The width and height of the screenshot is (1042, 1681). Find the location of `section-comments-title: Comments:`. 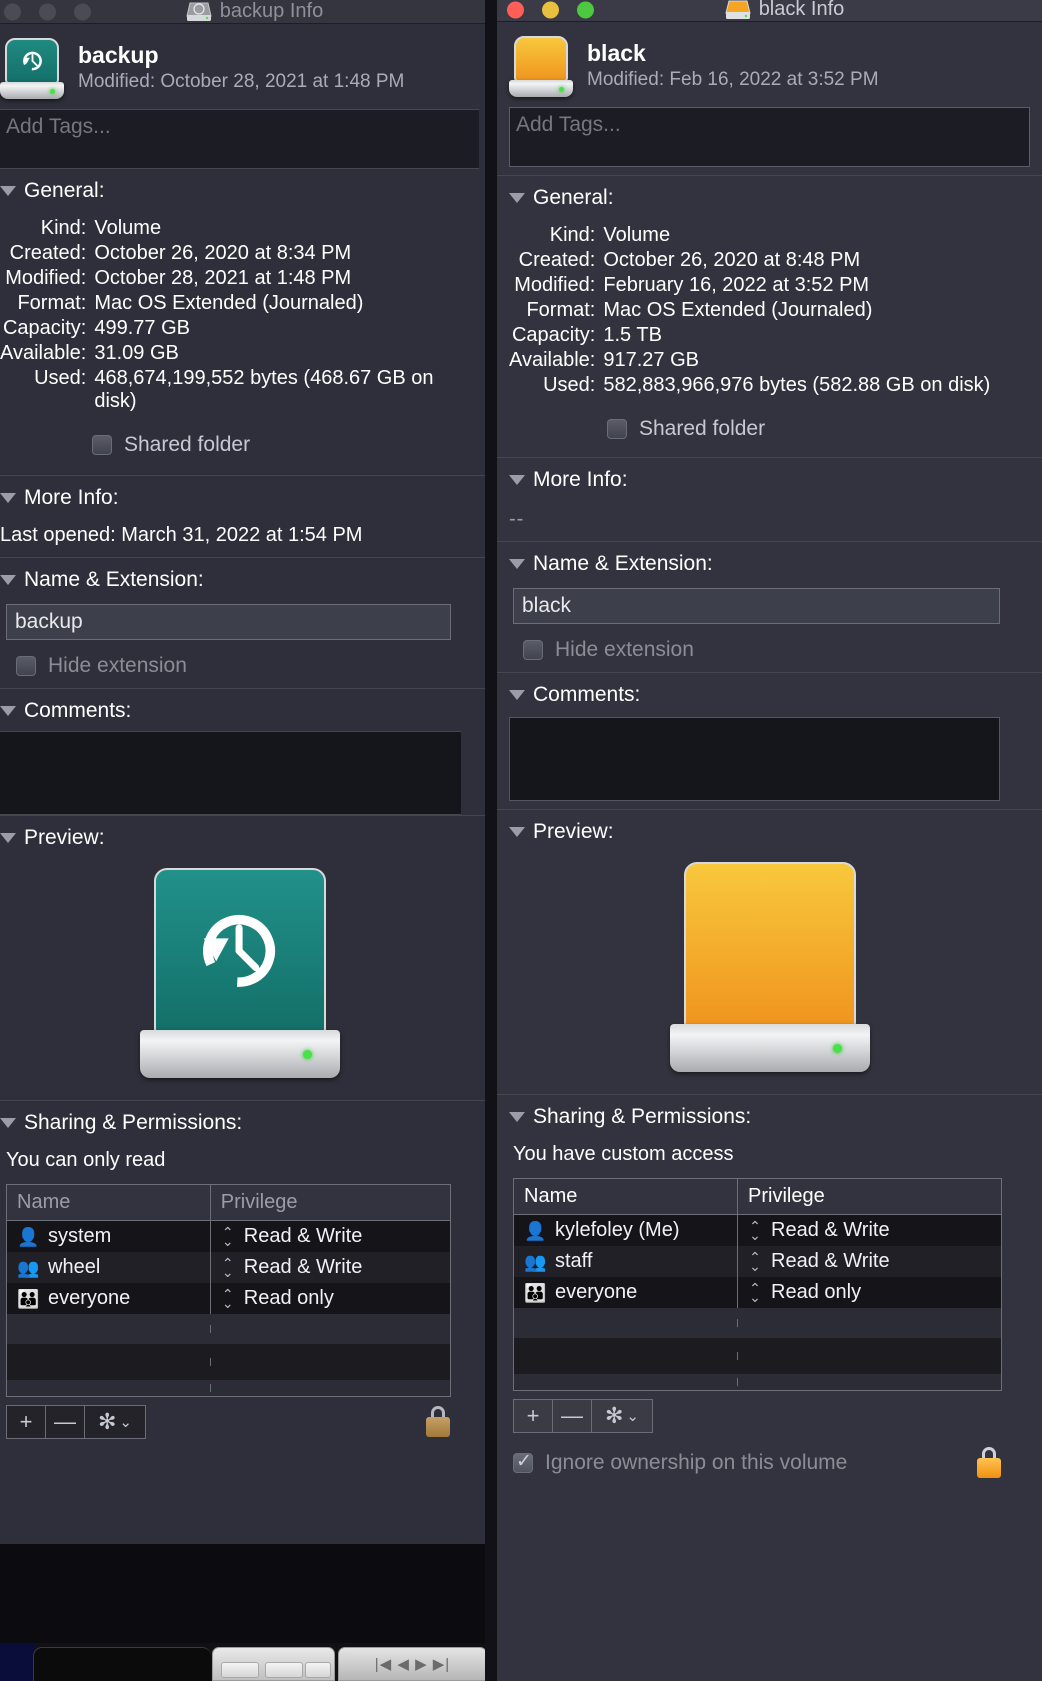

section-comments-title: Comments: is located at coordinates (587, 694).